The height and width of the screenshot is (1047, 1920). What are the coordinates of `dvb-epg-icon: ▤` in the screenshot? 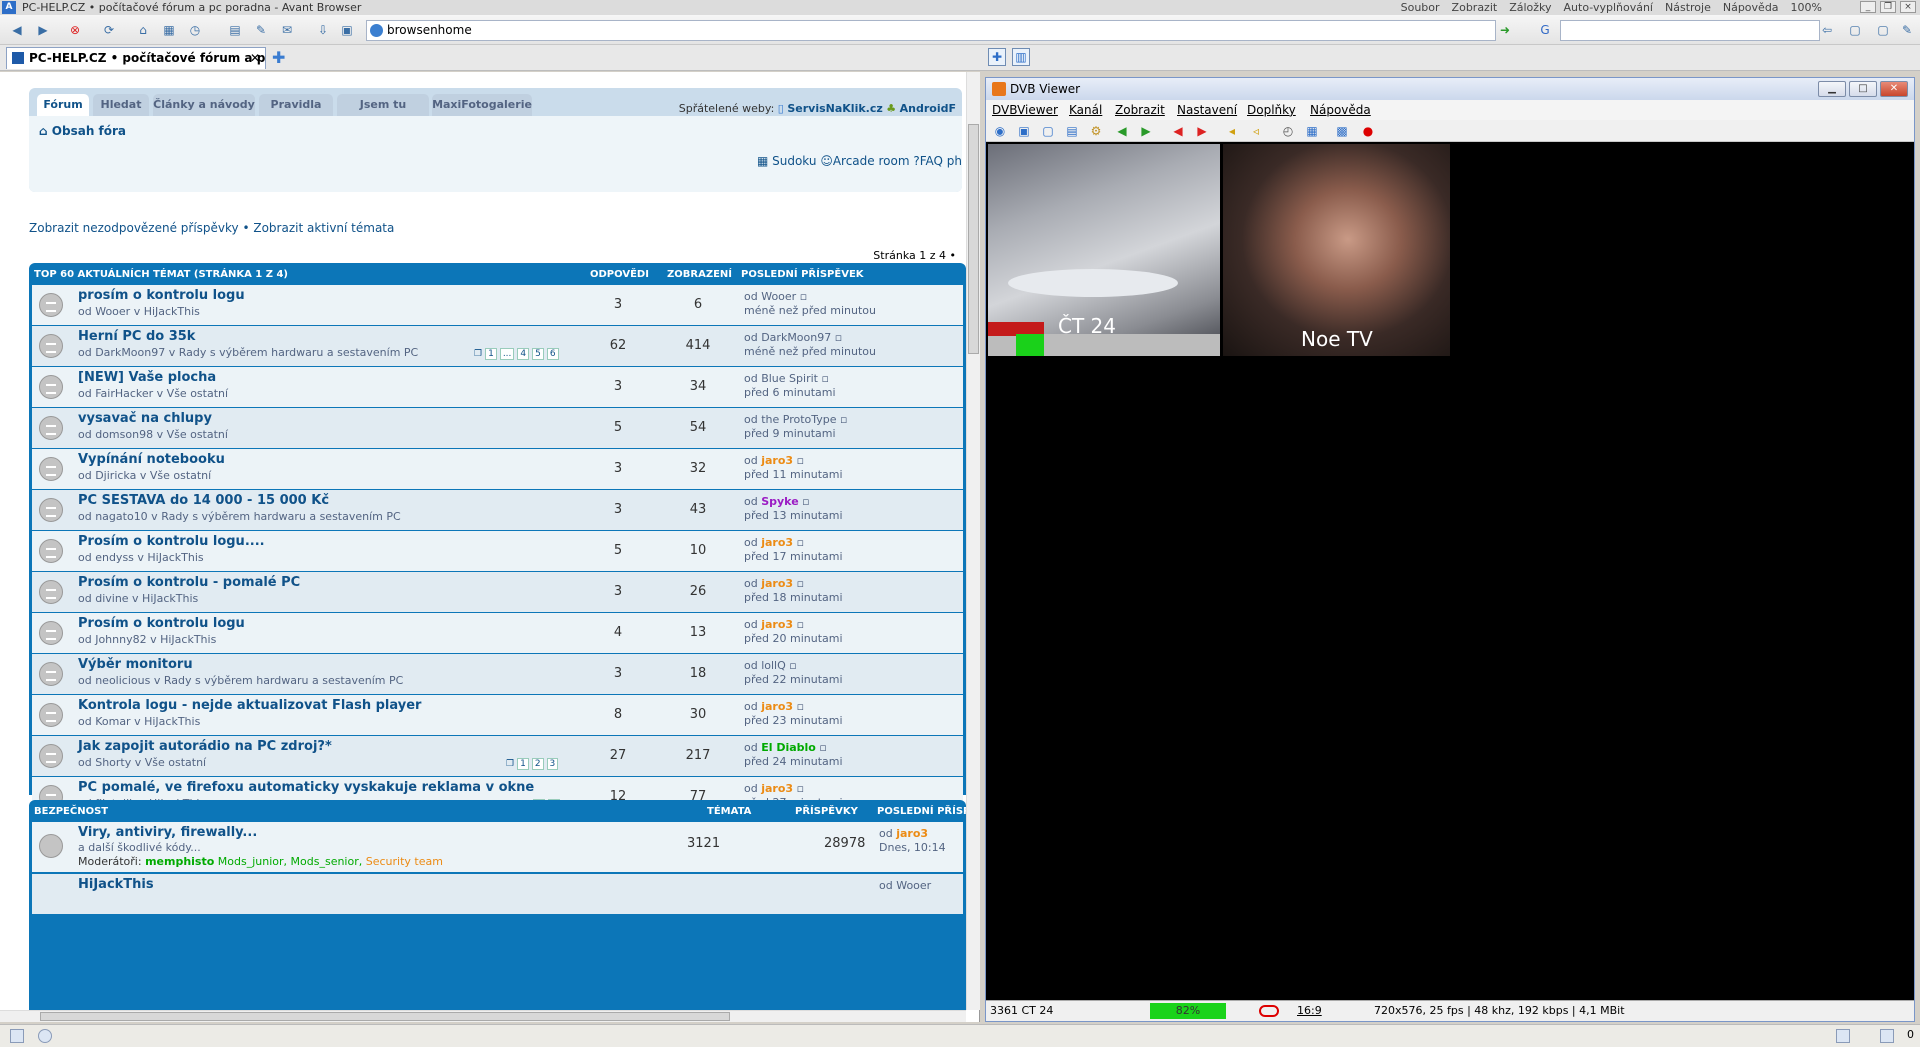 It's located at (1072, 131).